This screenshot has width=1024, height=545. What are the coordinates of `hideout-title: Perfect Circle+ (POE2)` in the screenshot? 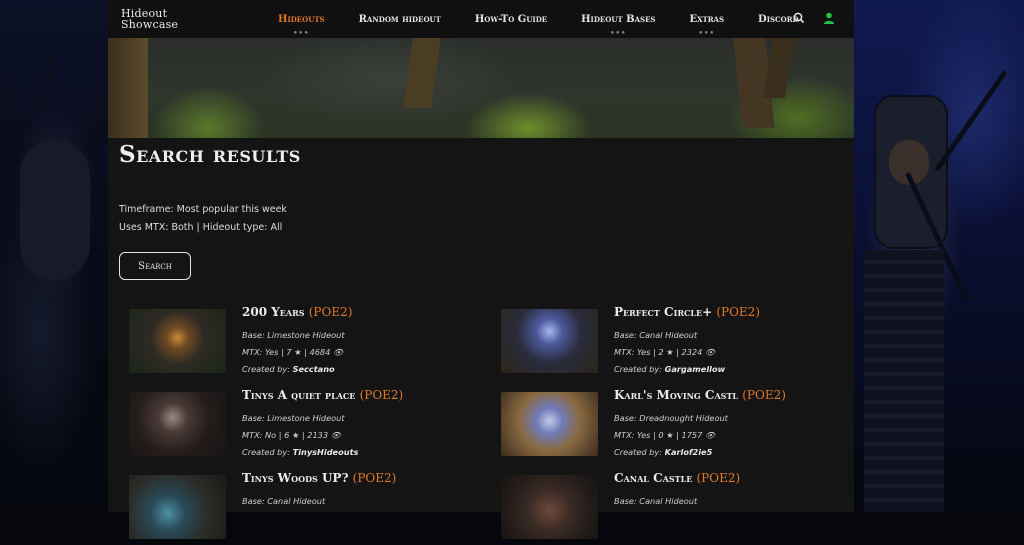 It's located at (687, 312).